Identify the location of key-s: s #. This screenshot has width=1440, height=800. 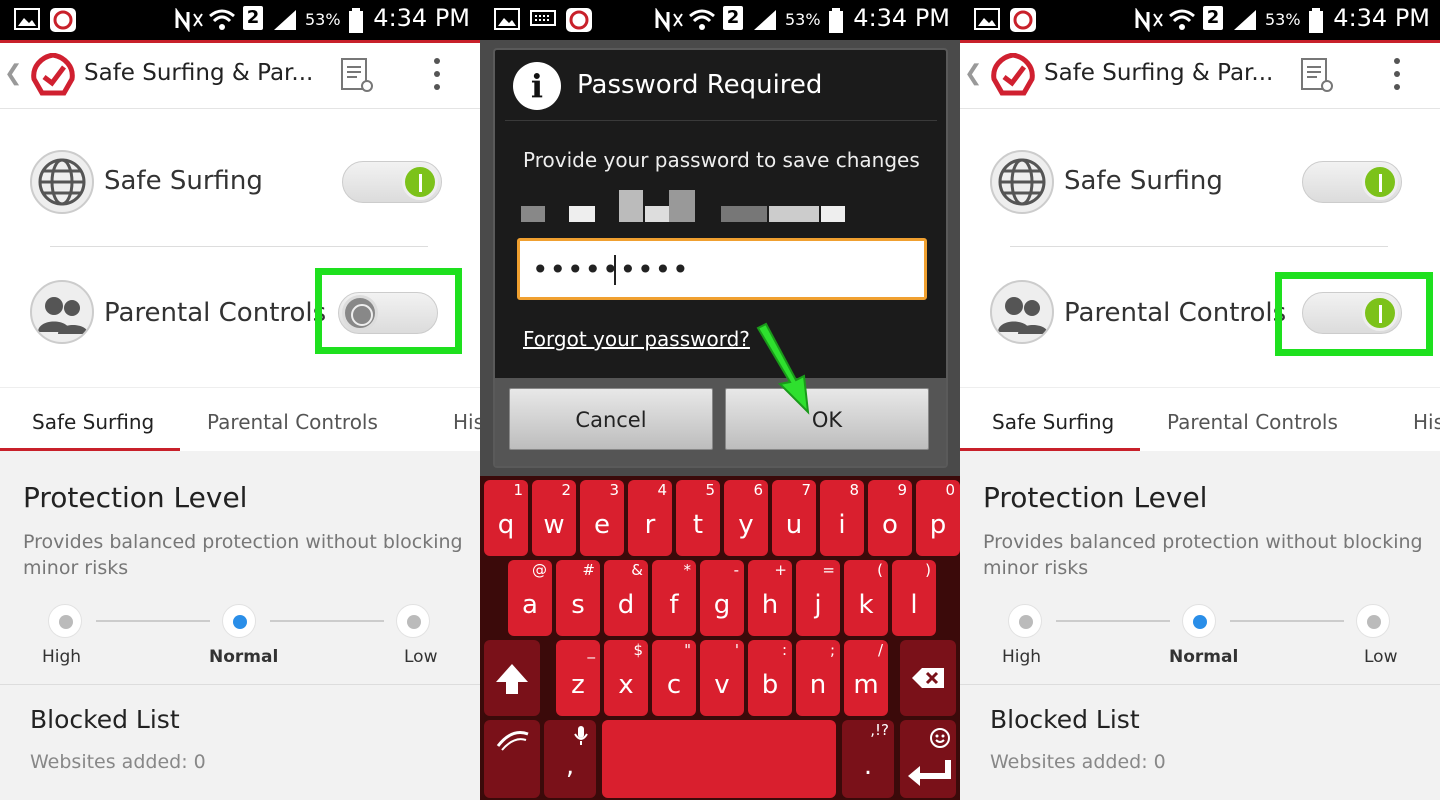
(578, 598).